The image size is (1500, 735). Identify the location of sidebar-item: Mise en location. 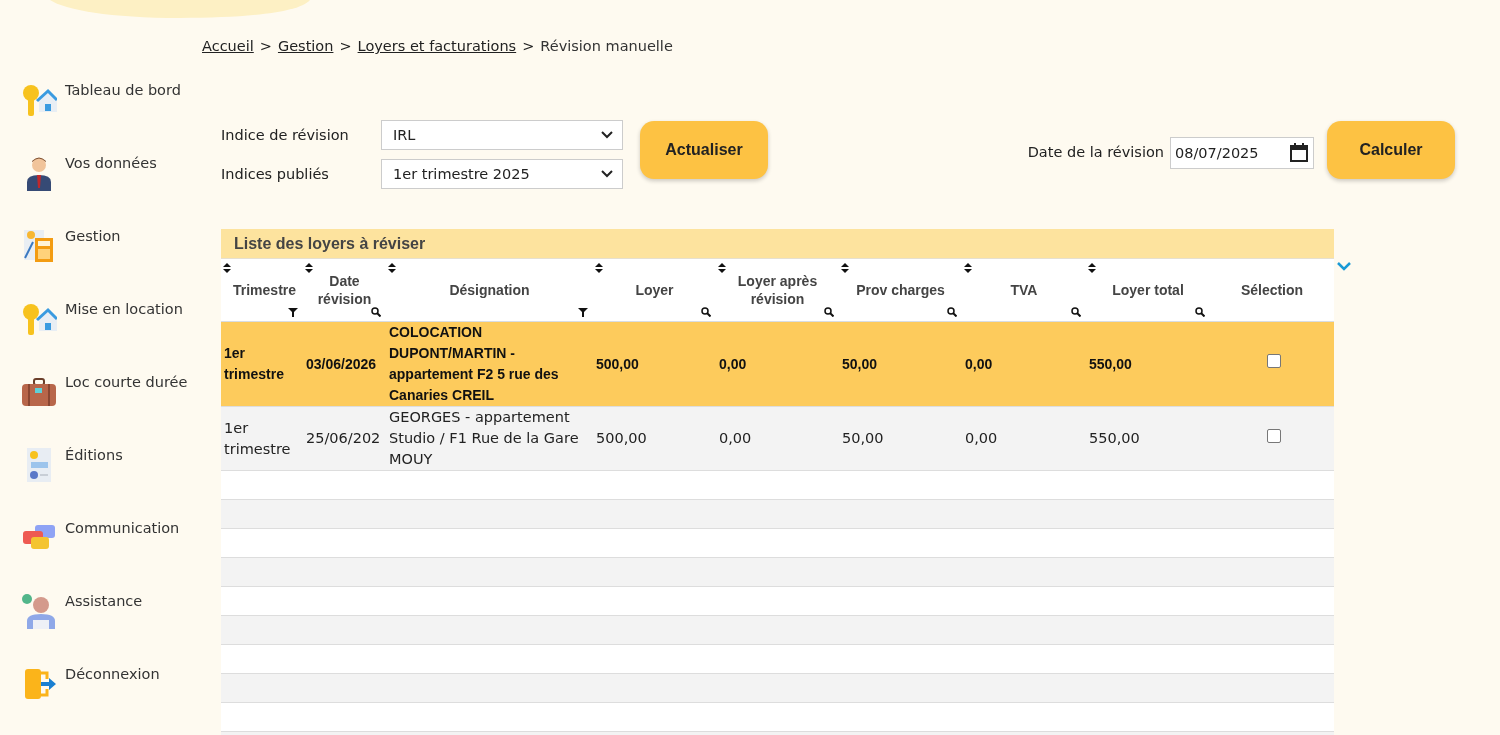
(110, 333).